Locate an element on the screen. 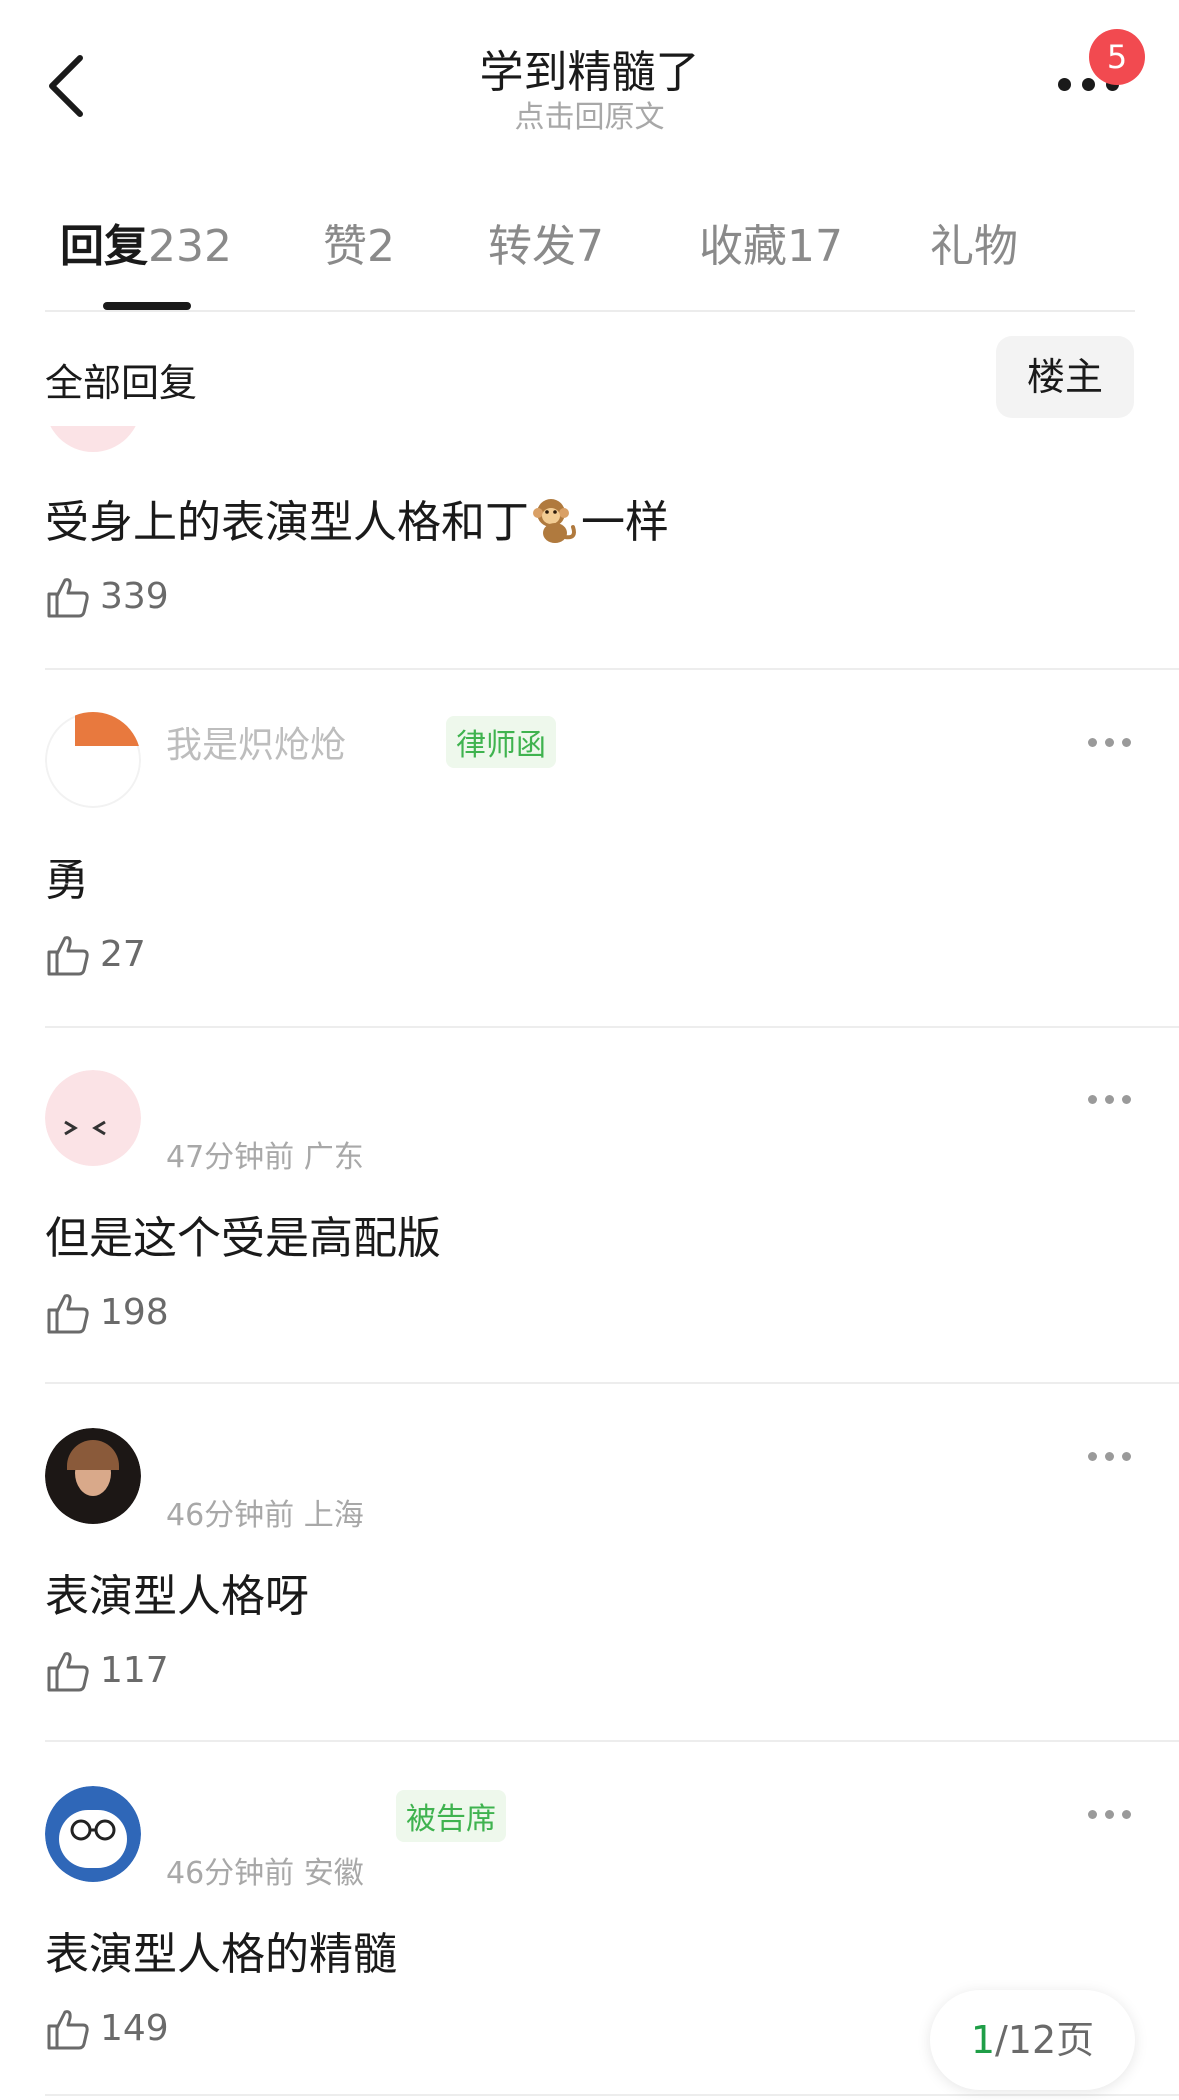  tab-label: 收藏 is located at coordinates (743, 246).